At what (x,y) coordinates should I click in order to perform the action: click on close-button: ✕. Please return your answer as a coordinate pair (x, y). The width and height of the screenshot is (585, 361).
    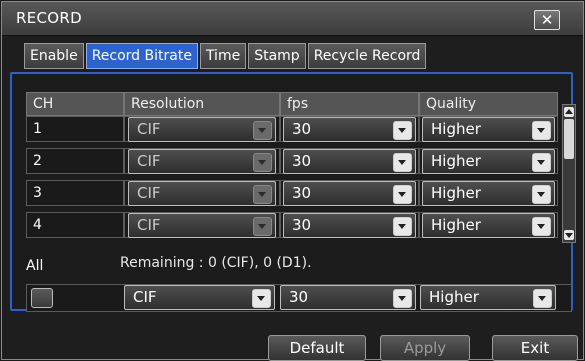
    Looking at the image, I should click on (547, 20).